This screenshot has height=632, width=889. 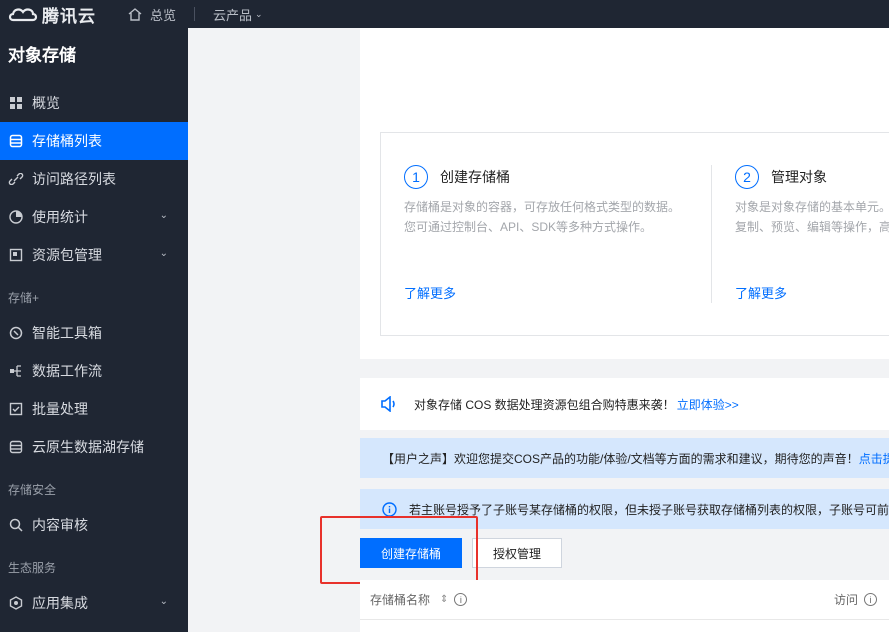 I want to click on sidebar-item-label: 云原生数据湖存储, so click(x=88, y=447).